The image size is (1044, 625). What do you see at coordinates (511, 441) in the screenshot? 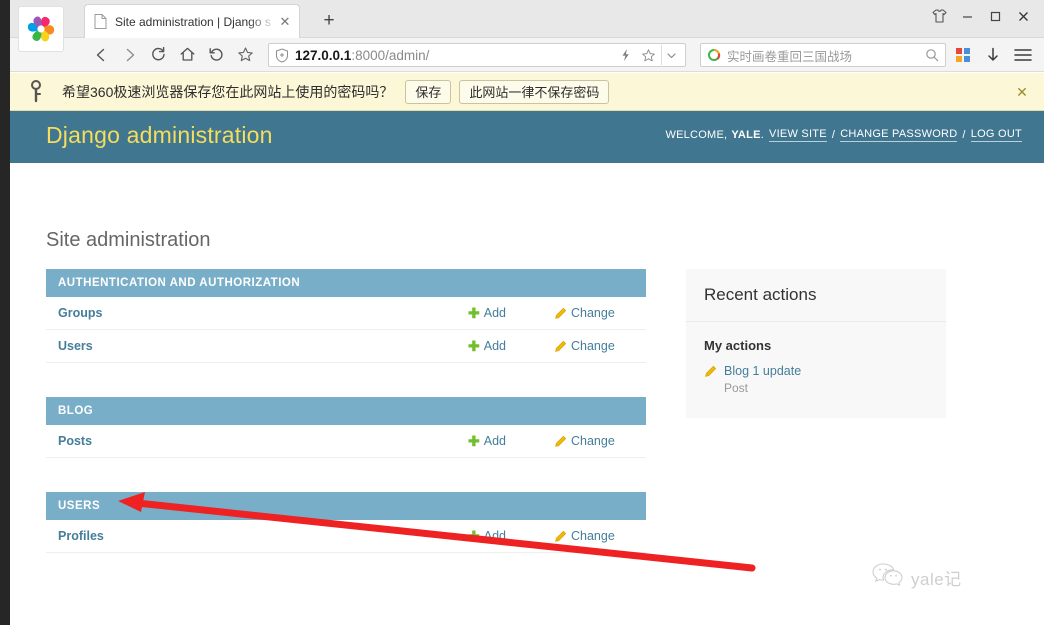
I see `add-link-posts: ✚ Add` at bounding box center [511, 441].